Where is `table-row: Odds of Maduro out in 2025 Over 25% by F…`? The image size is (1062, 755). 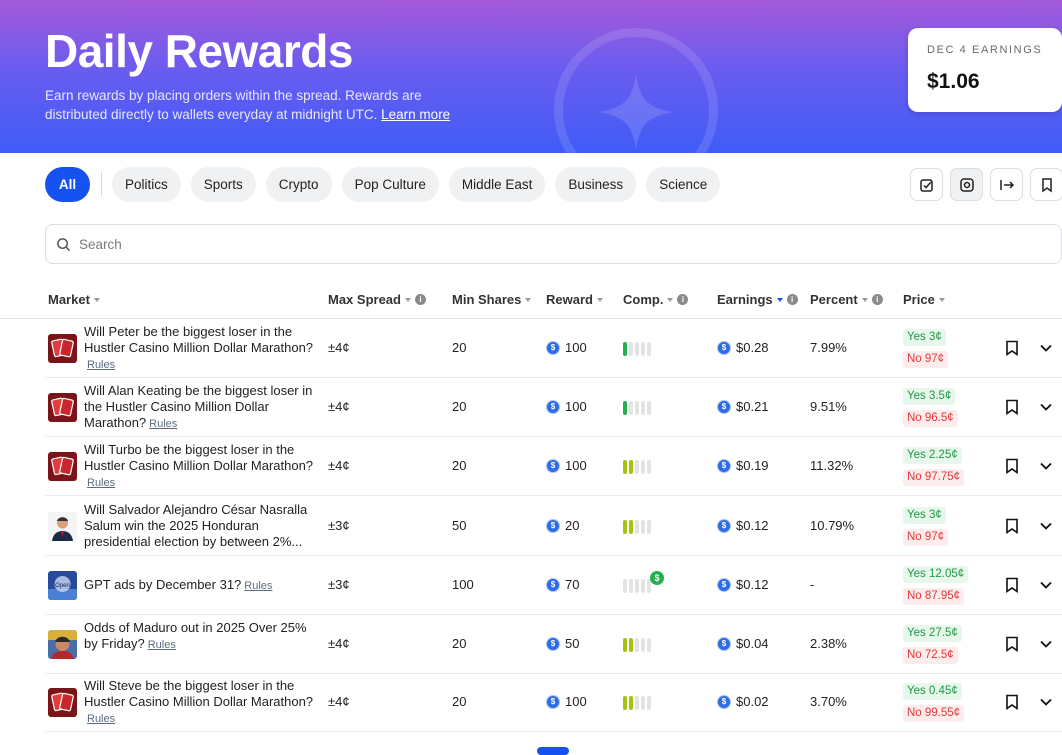
table-row: Odds of Maduro out in 2025 Over 25% by F… is located at coordinates (553, 644).